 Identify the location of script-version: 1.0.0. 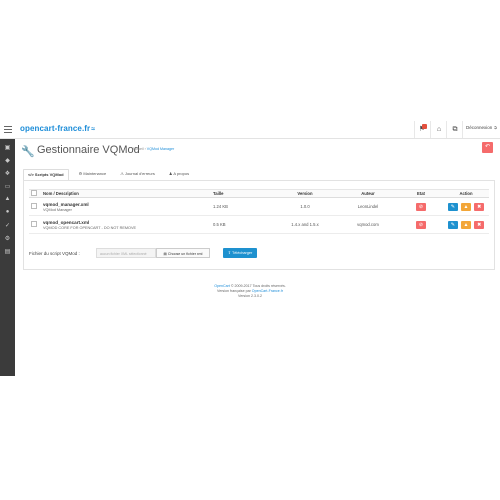
(305, 206).